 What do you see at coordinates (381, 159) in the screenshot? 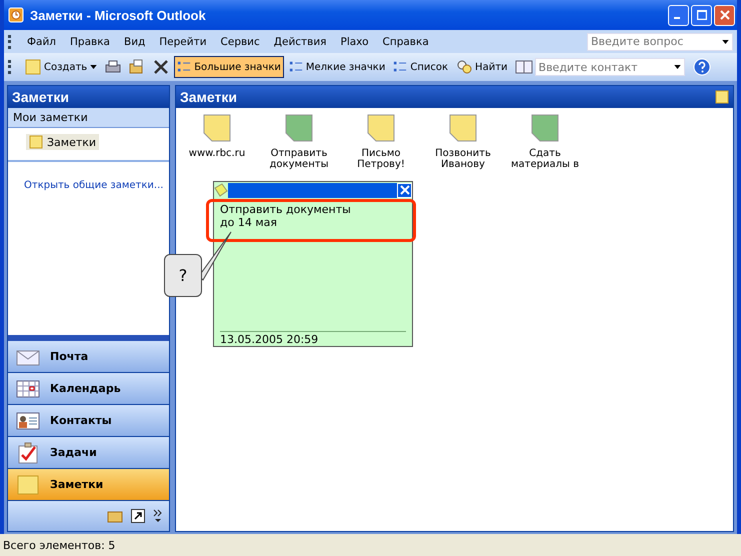
I see `note-label: Письмо Петрову!` at bounding box center [381, 159].